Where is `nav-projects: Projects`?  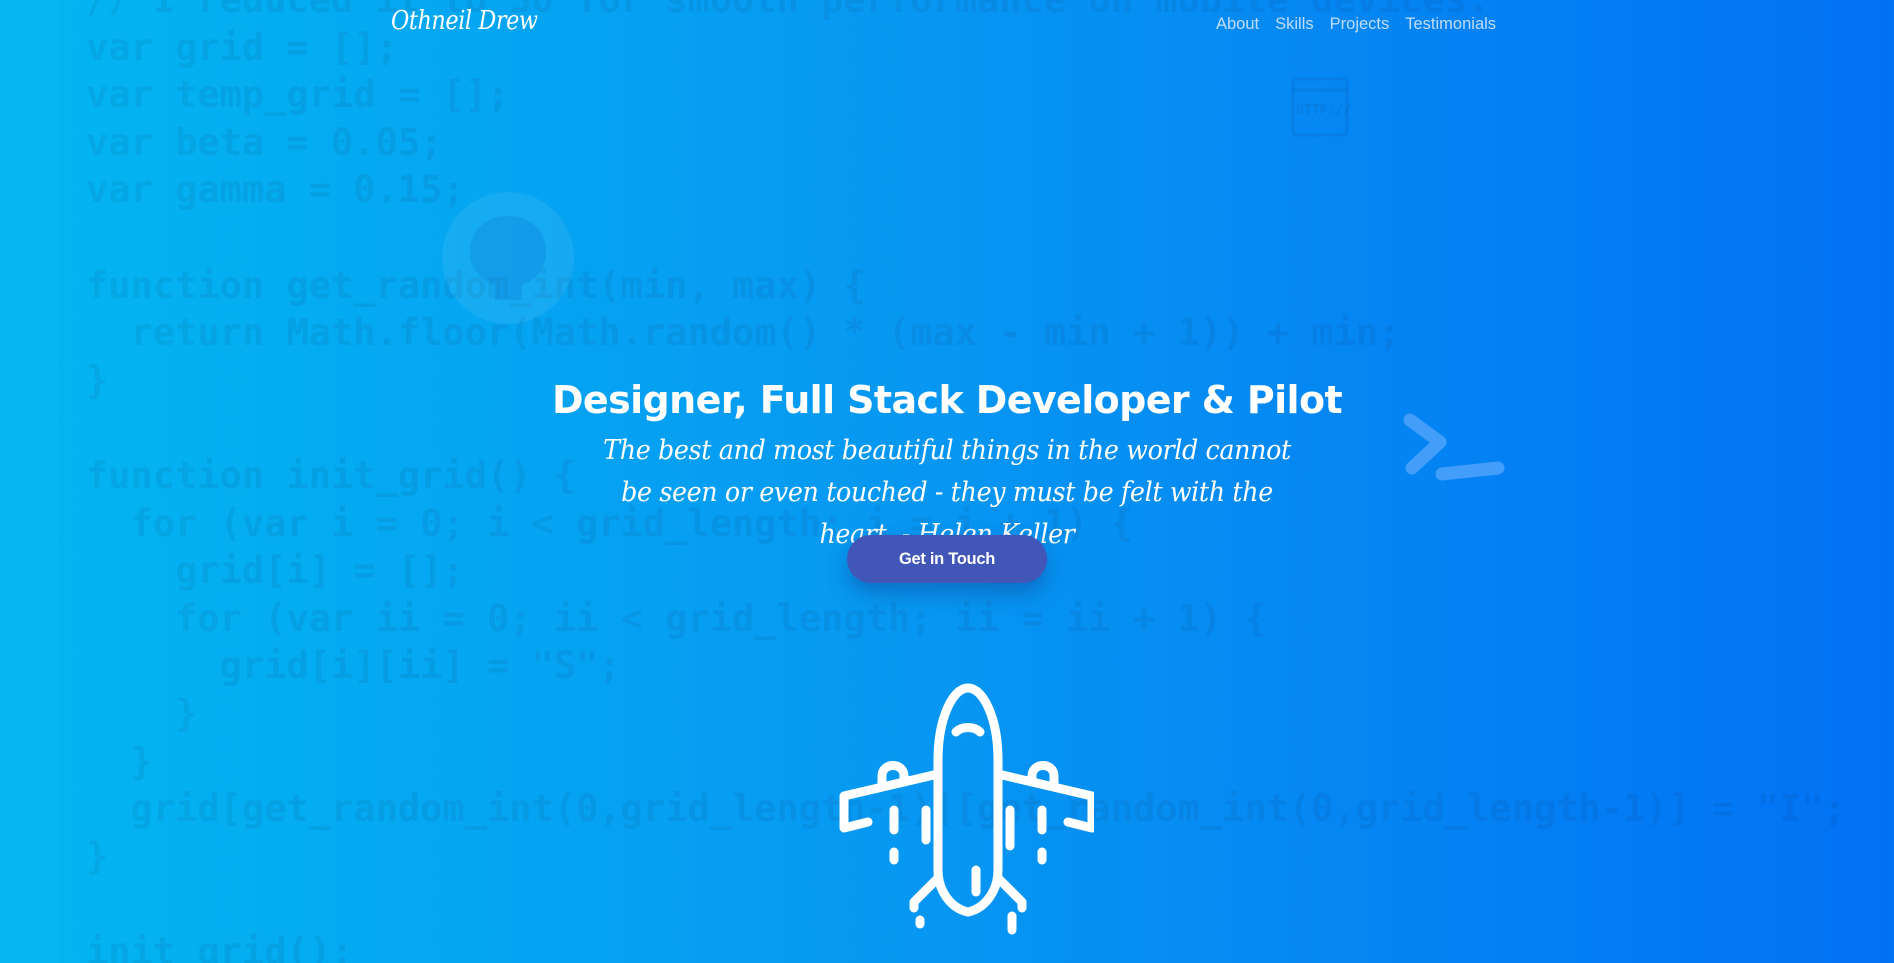
nav-projects: Projects is located at coordinates (1360, 24).